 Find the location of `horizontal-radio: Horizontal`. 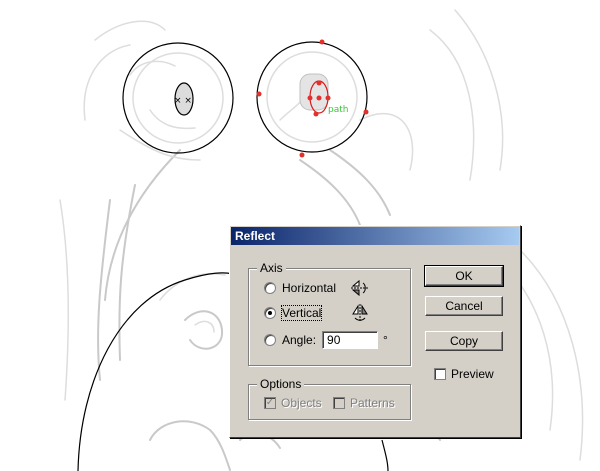

horizontal-radio: Horizontal is located at coordinates (300, 288).